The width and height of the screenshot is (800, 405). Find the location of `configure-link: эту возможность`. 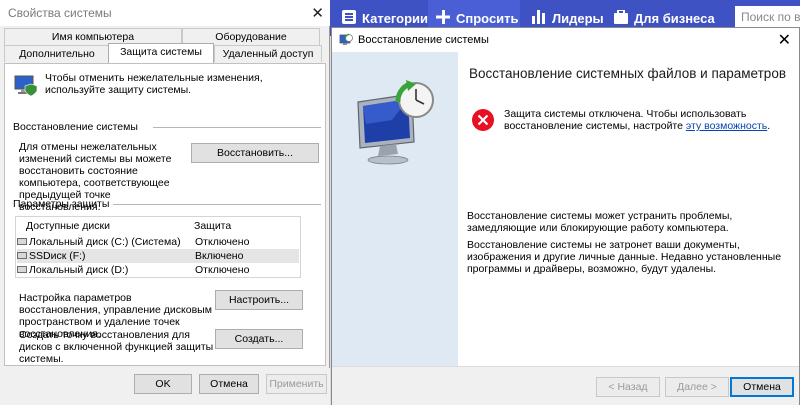

configure-link: эту возможность is located at coordinates (726, 126).